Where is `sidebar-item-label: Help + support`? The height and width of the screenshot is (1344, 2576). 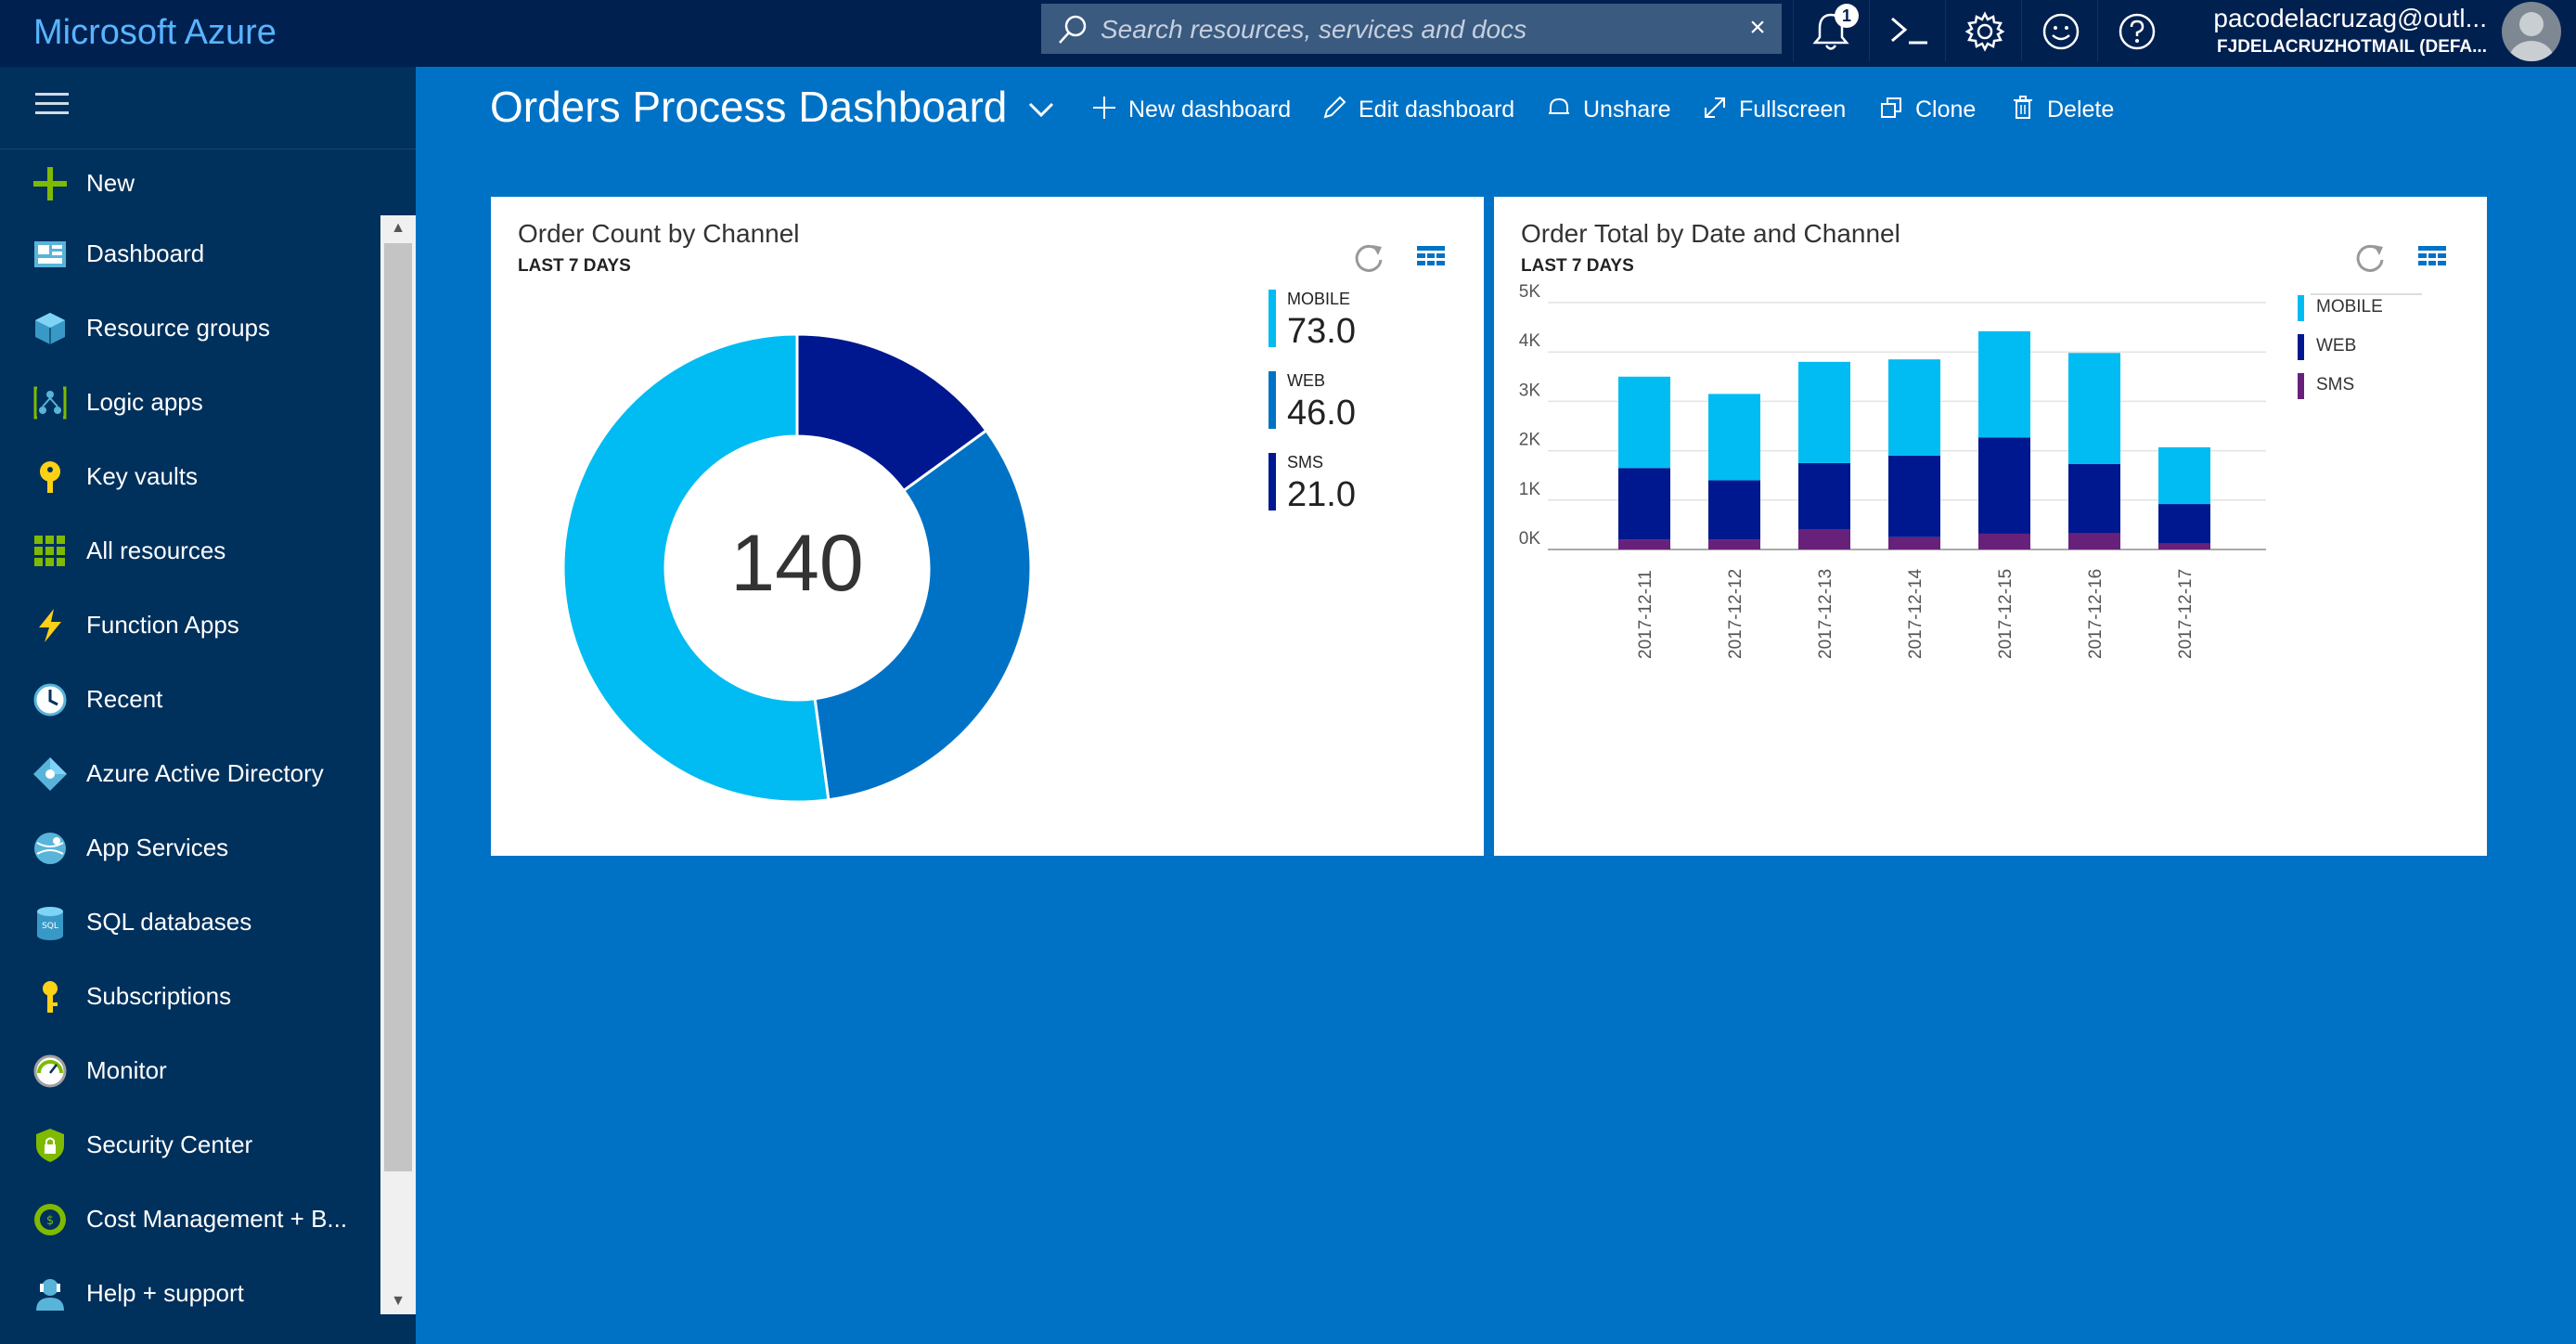 sidebar-item-label: Help + support is located at coordinates (165, 1293).